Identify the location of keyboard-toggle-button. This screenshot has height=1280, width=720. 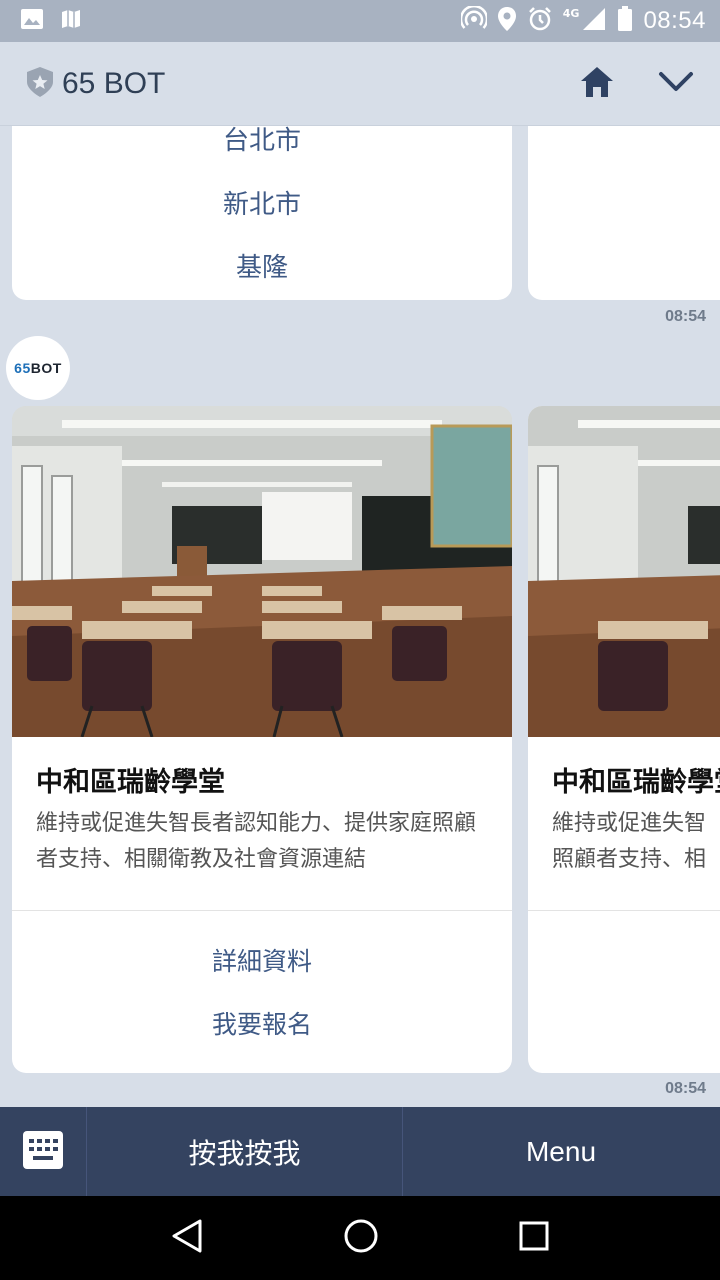
(43, 1151).